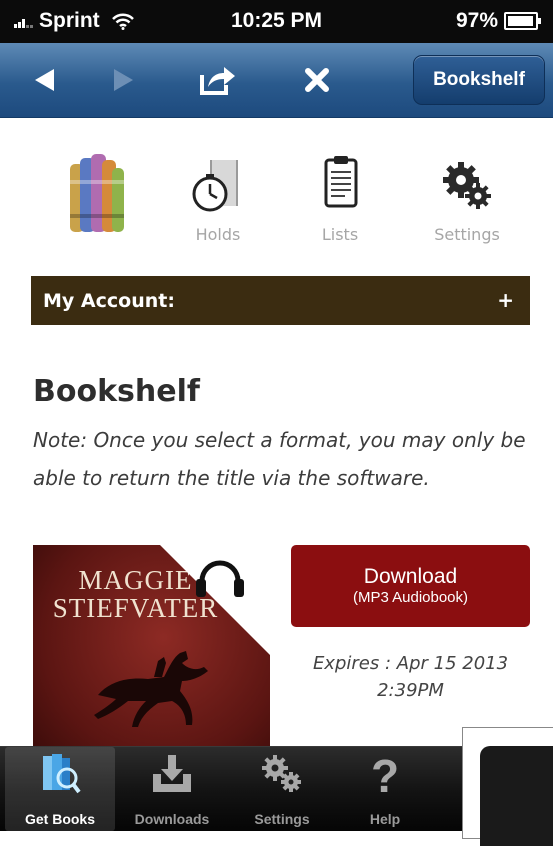 This screenshot has height=846, width=553. I want to click on tab-downloads-label: Downloads, so click(172, 819).